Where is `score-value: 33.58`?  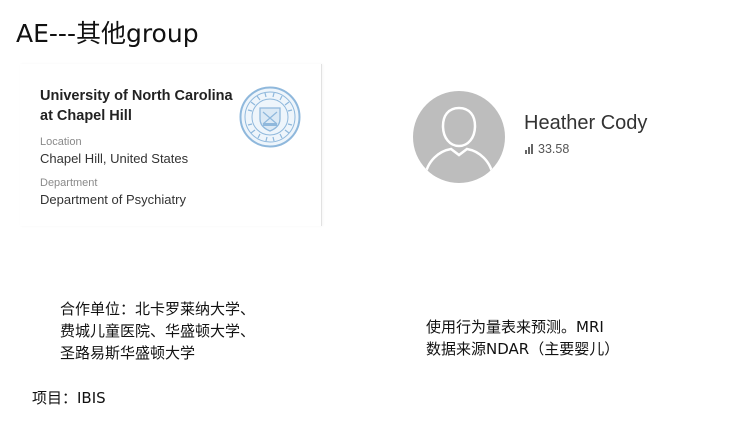 score-value: 33.58 is located at coordinates (554, 149).